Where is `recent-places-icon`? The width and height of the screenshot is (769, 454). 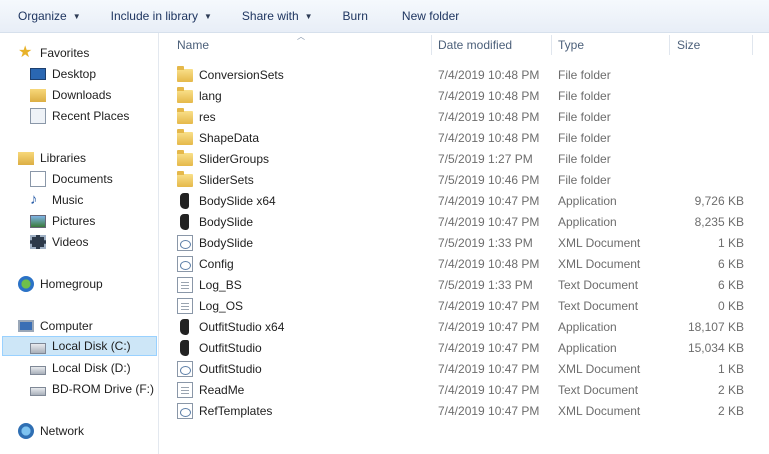
recent-places-icon is located at coordinates (38, 116).